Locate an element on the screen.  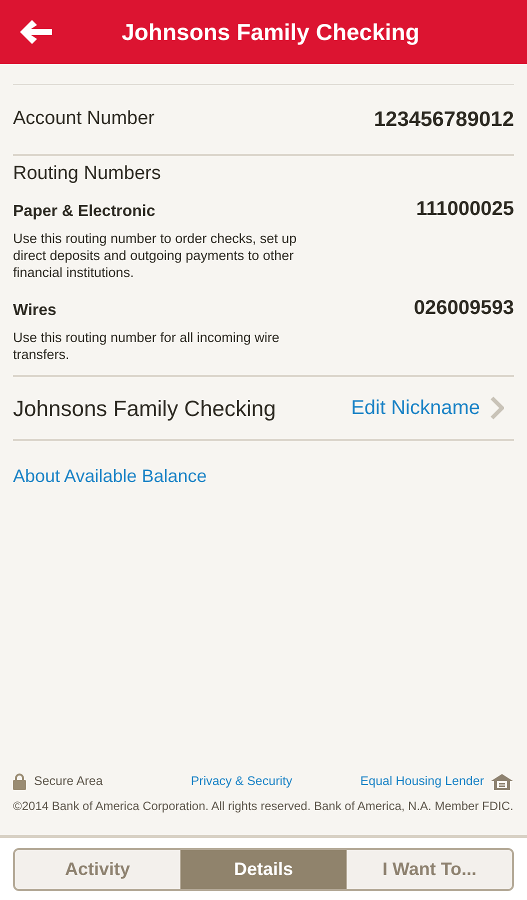
screen-title: Johnsons Family Checking is located at coordinates (271, 32).